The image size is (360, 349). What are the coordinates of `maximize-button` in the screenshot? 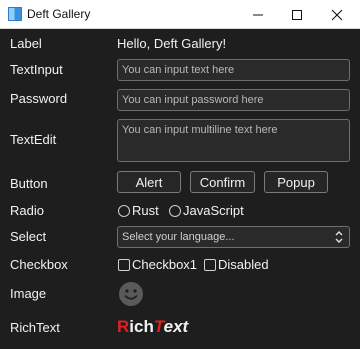 It's located at (297, 14).